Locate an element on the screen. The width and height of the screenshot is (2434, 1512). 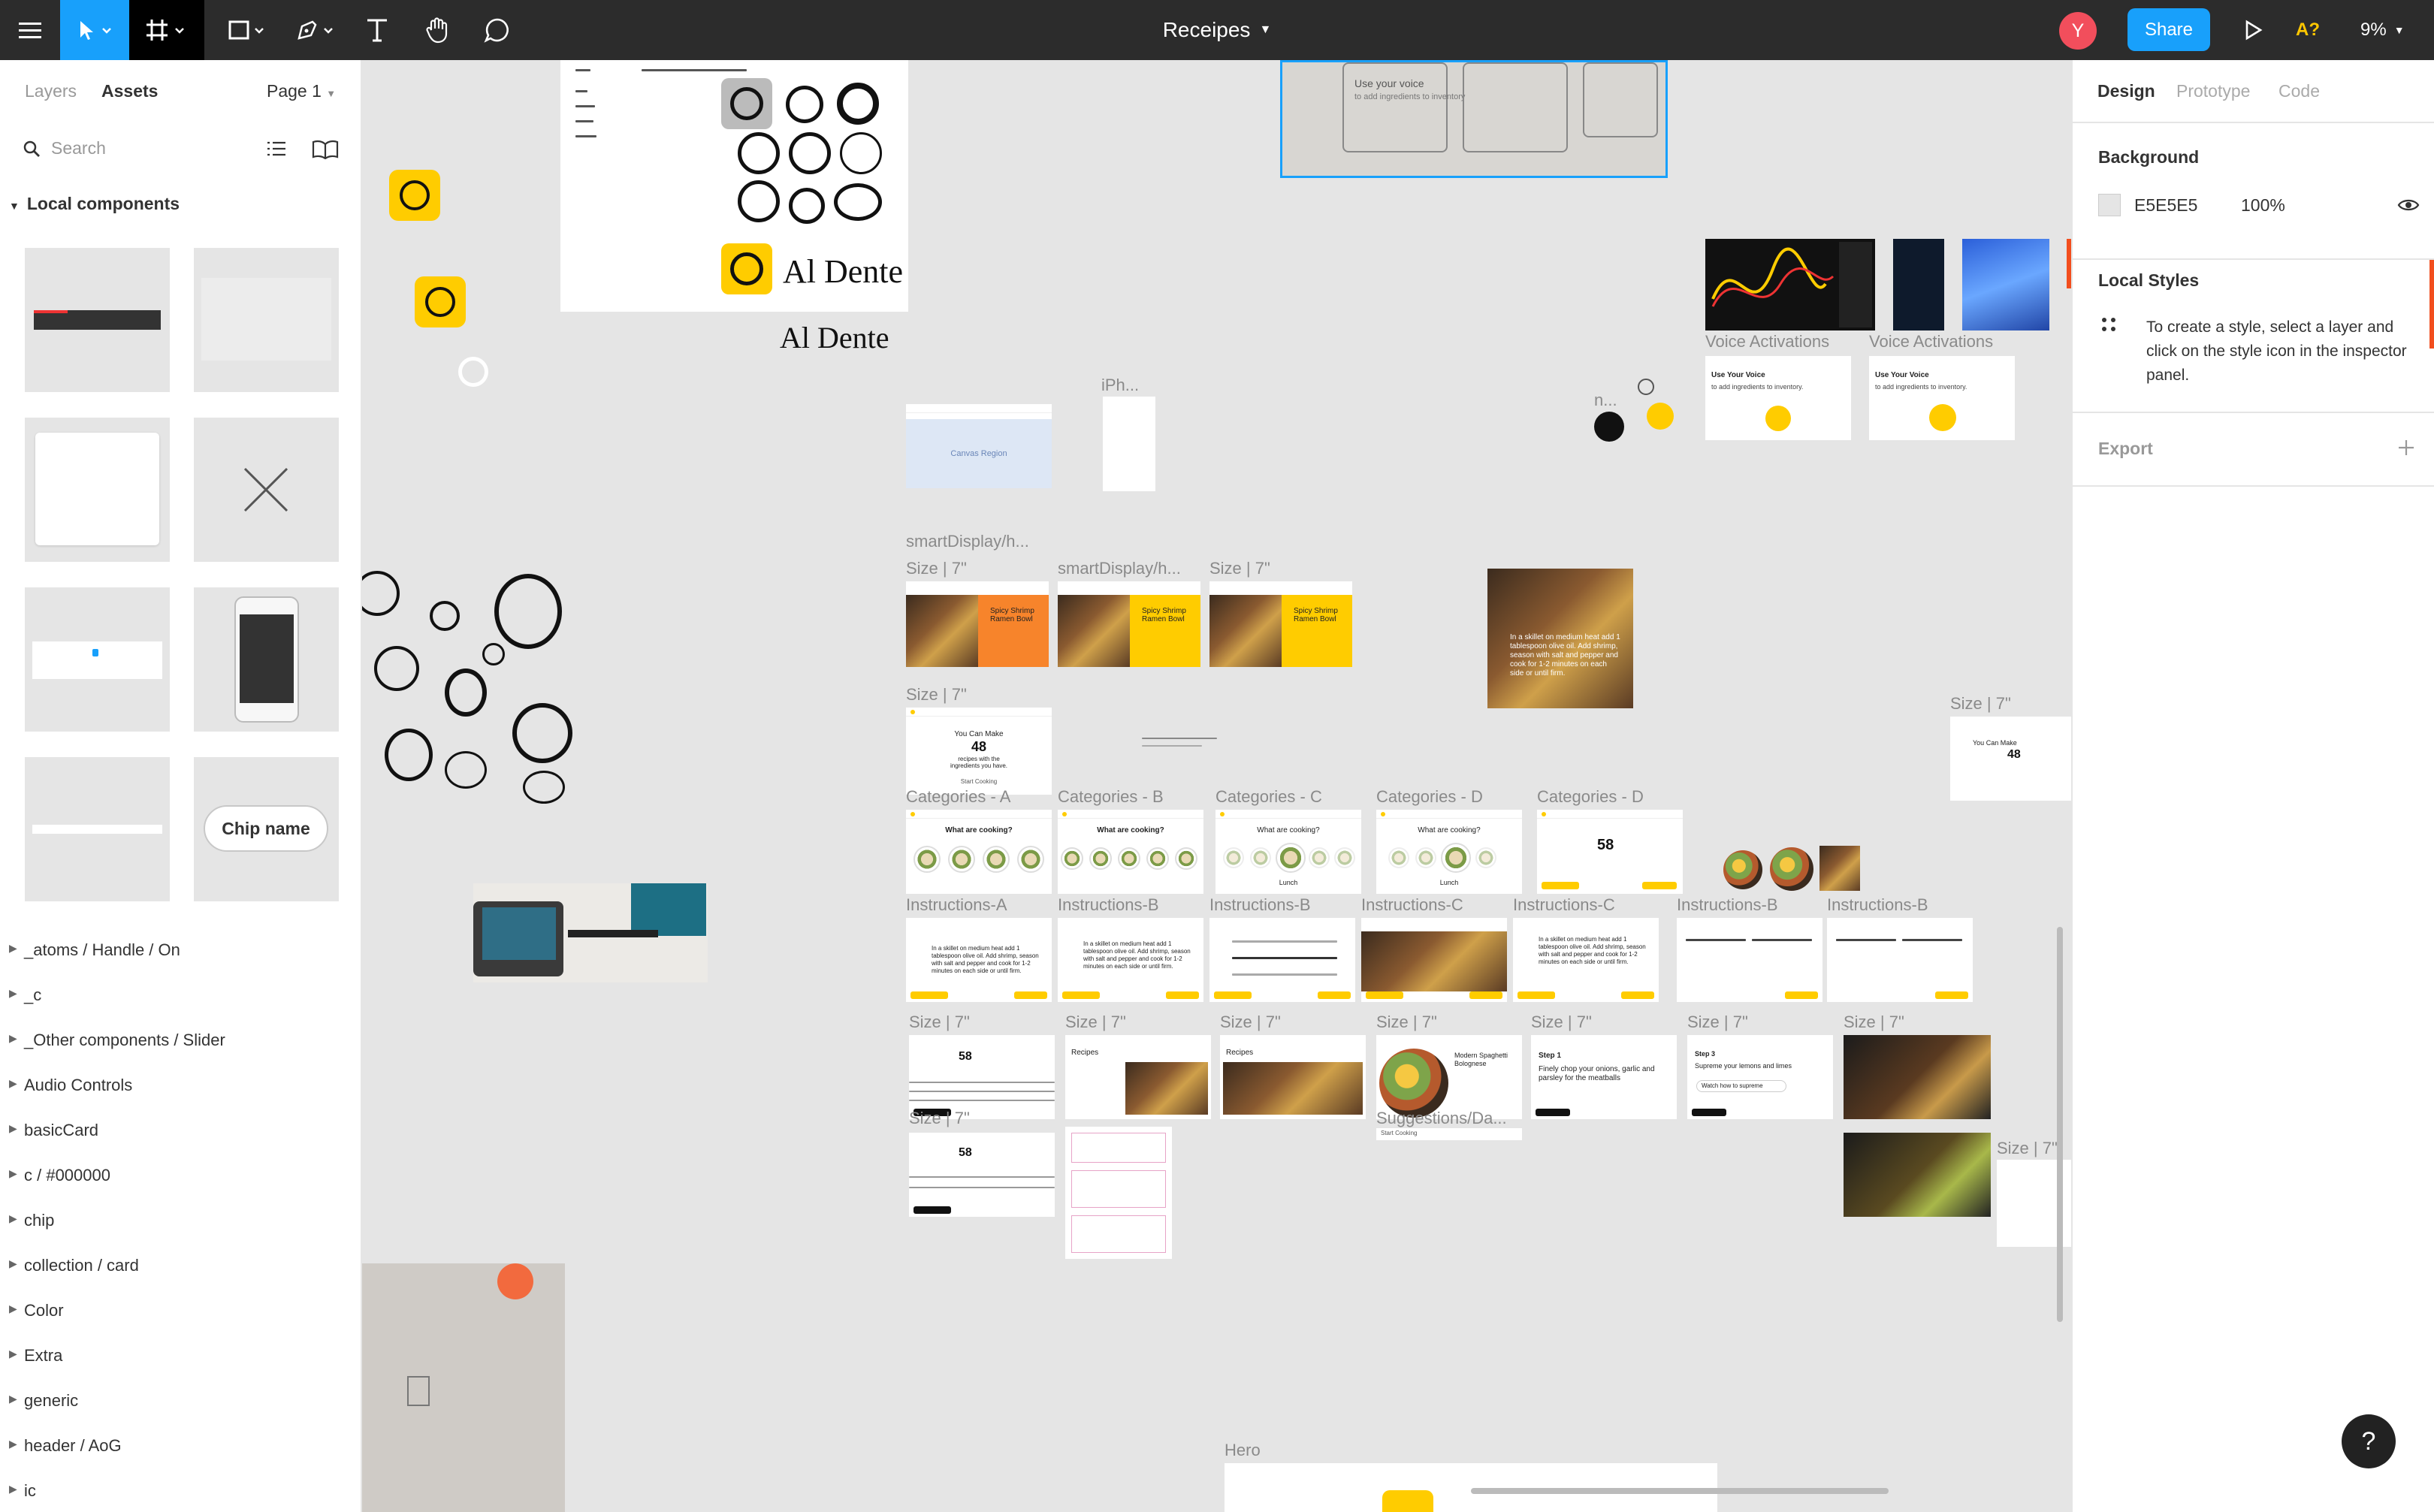
frame-label-instructions-b-4: Instructions-B is located at coordinates (1877, 905).